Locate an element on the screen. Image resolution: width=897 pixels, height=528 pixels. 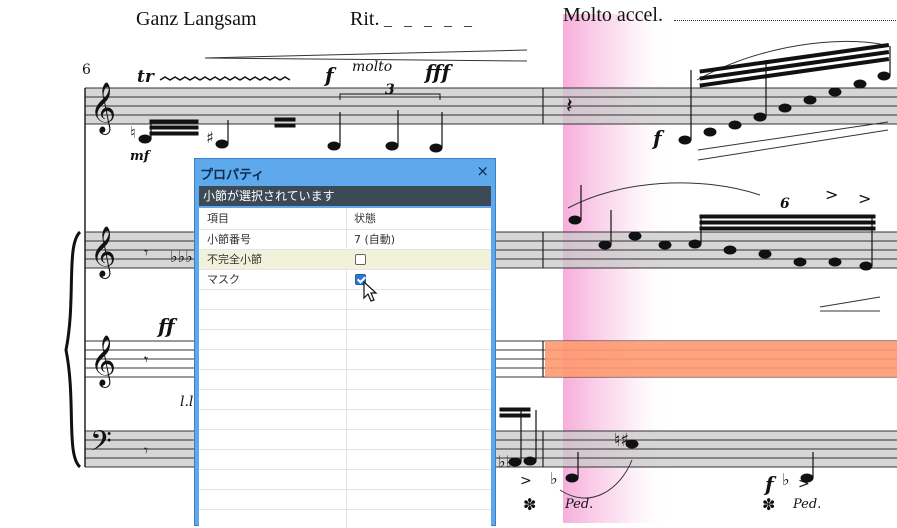
expression-molto: molto is located at coordinates (372, 67).